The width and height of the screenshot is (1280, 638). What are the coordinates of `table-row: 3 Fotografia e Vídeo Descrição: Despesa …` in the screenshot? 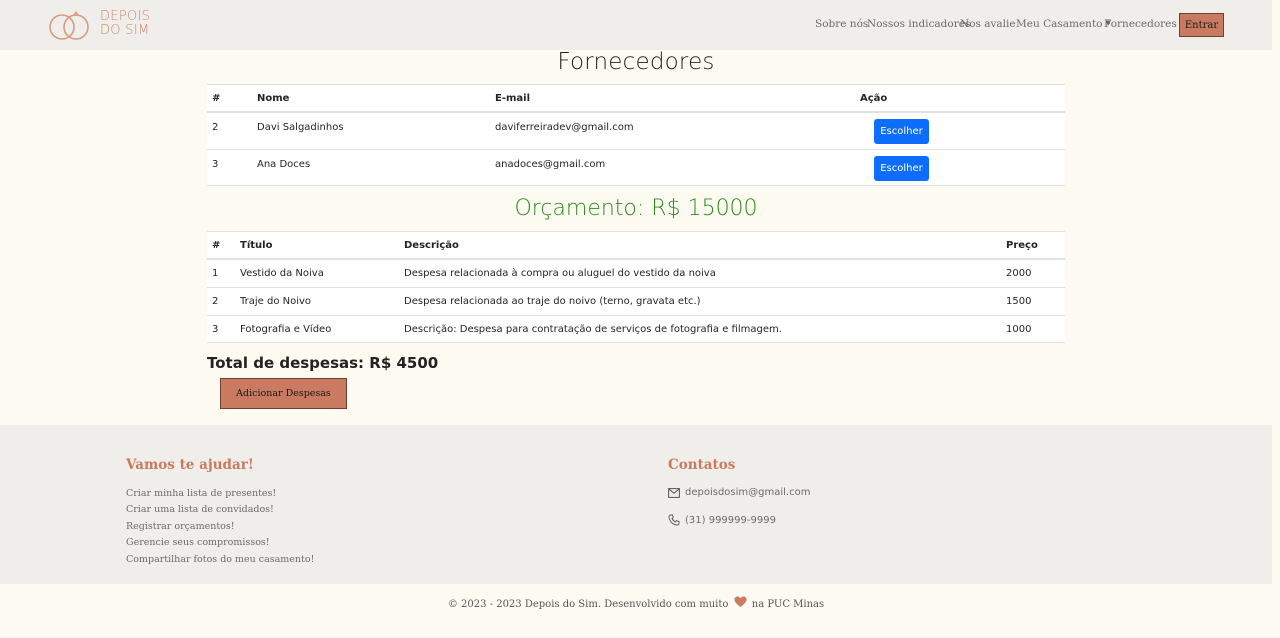 It's located at (636, 329).